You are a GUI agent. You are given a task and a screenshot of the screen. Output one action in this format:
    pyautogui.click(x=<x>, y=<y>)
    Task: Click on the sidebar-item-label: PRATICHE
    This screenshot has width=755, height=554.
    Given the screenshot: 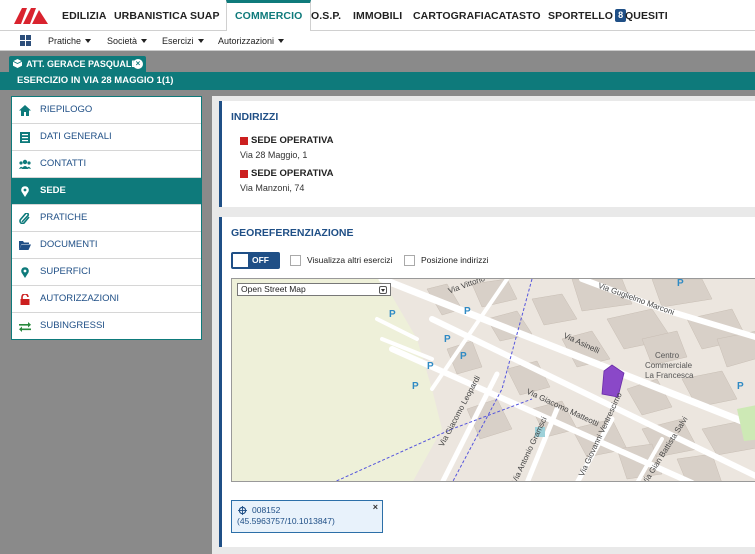 What is the action you would take?
    pyautogui.click(x=64, y=217)
    